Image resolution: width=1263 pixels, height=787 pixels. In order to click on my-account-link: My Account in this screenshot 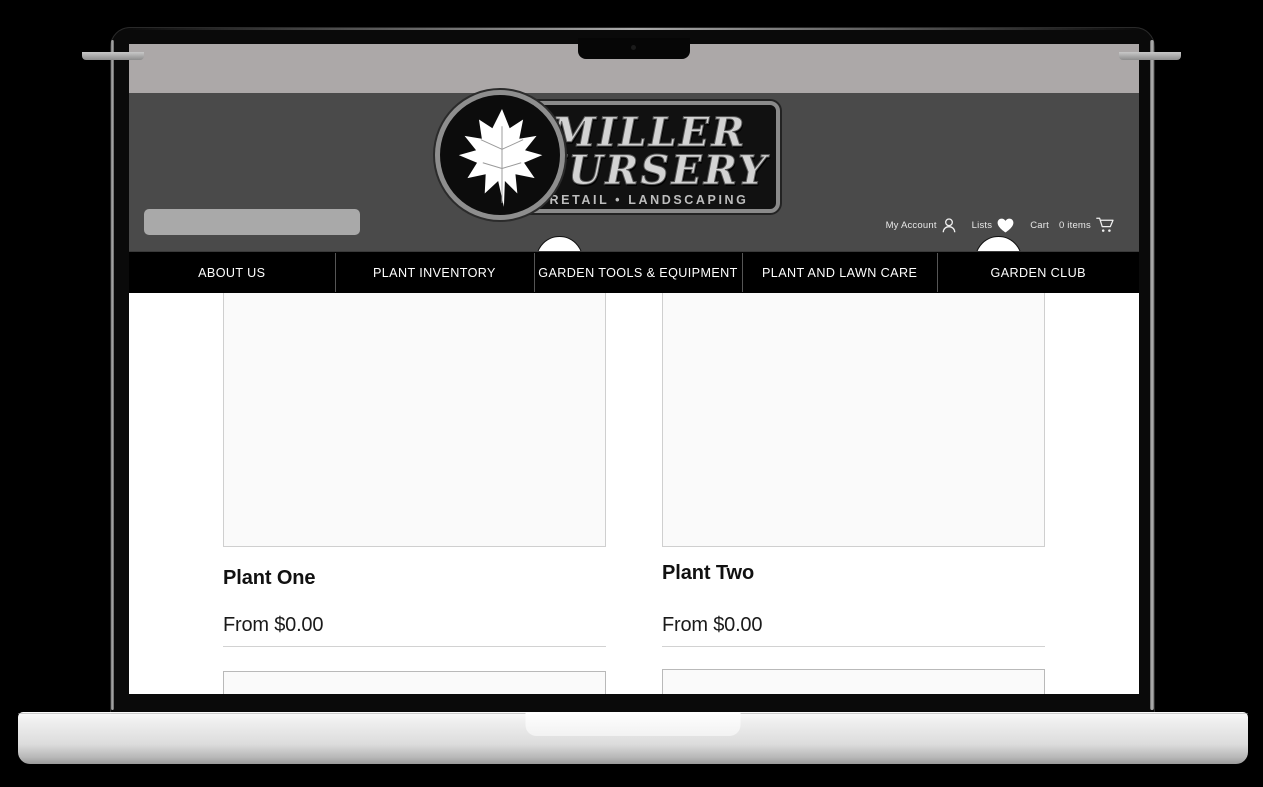, I will do `click(921, 225)`.